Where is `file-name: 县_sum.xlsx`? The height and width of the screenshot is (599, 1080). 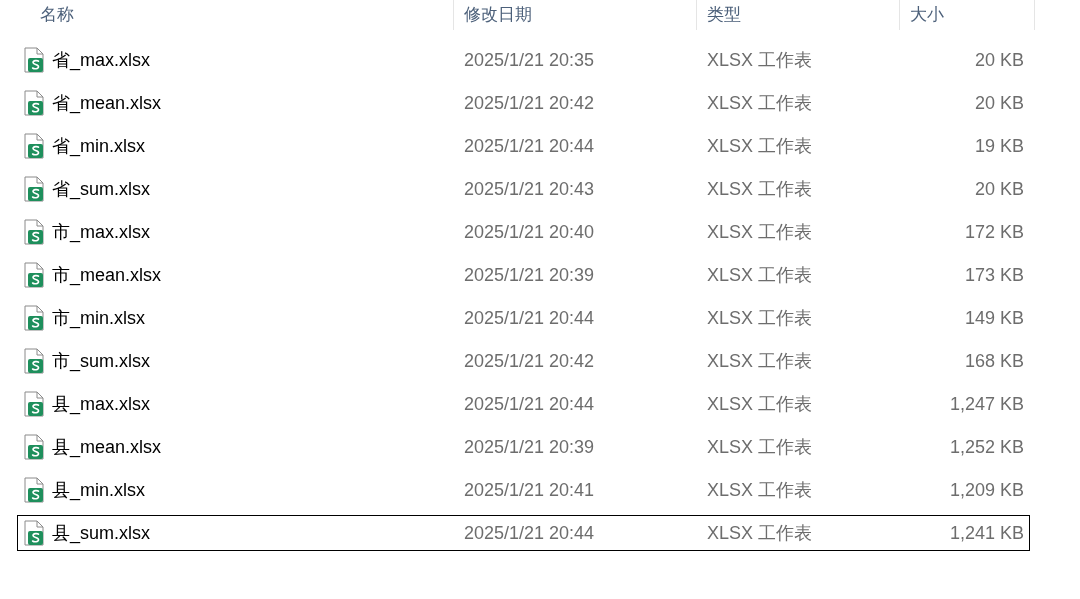 file-name: 县_sum.xlsx is located at coordinates (101, 533).